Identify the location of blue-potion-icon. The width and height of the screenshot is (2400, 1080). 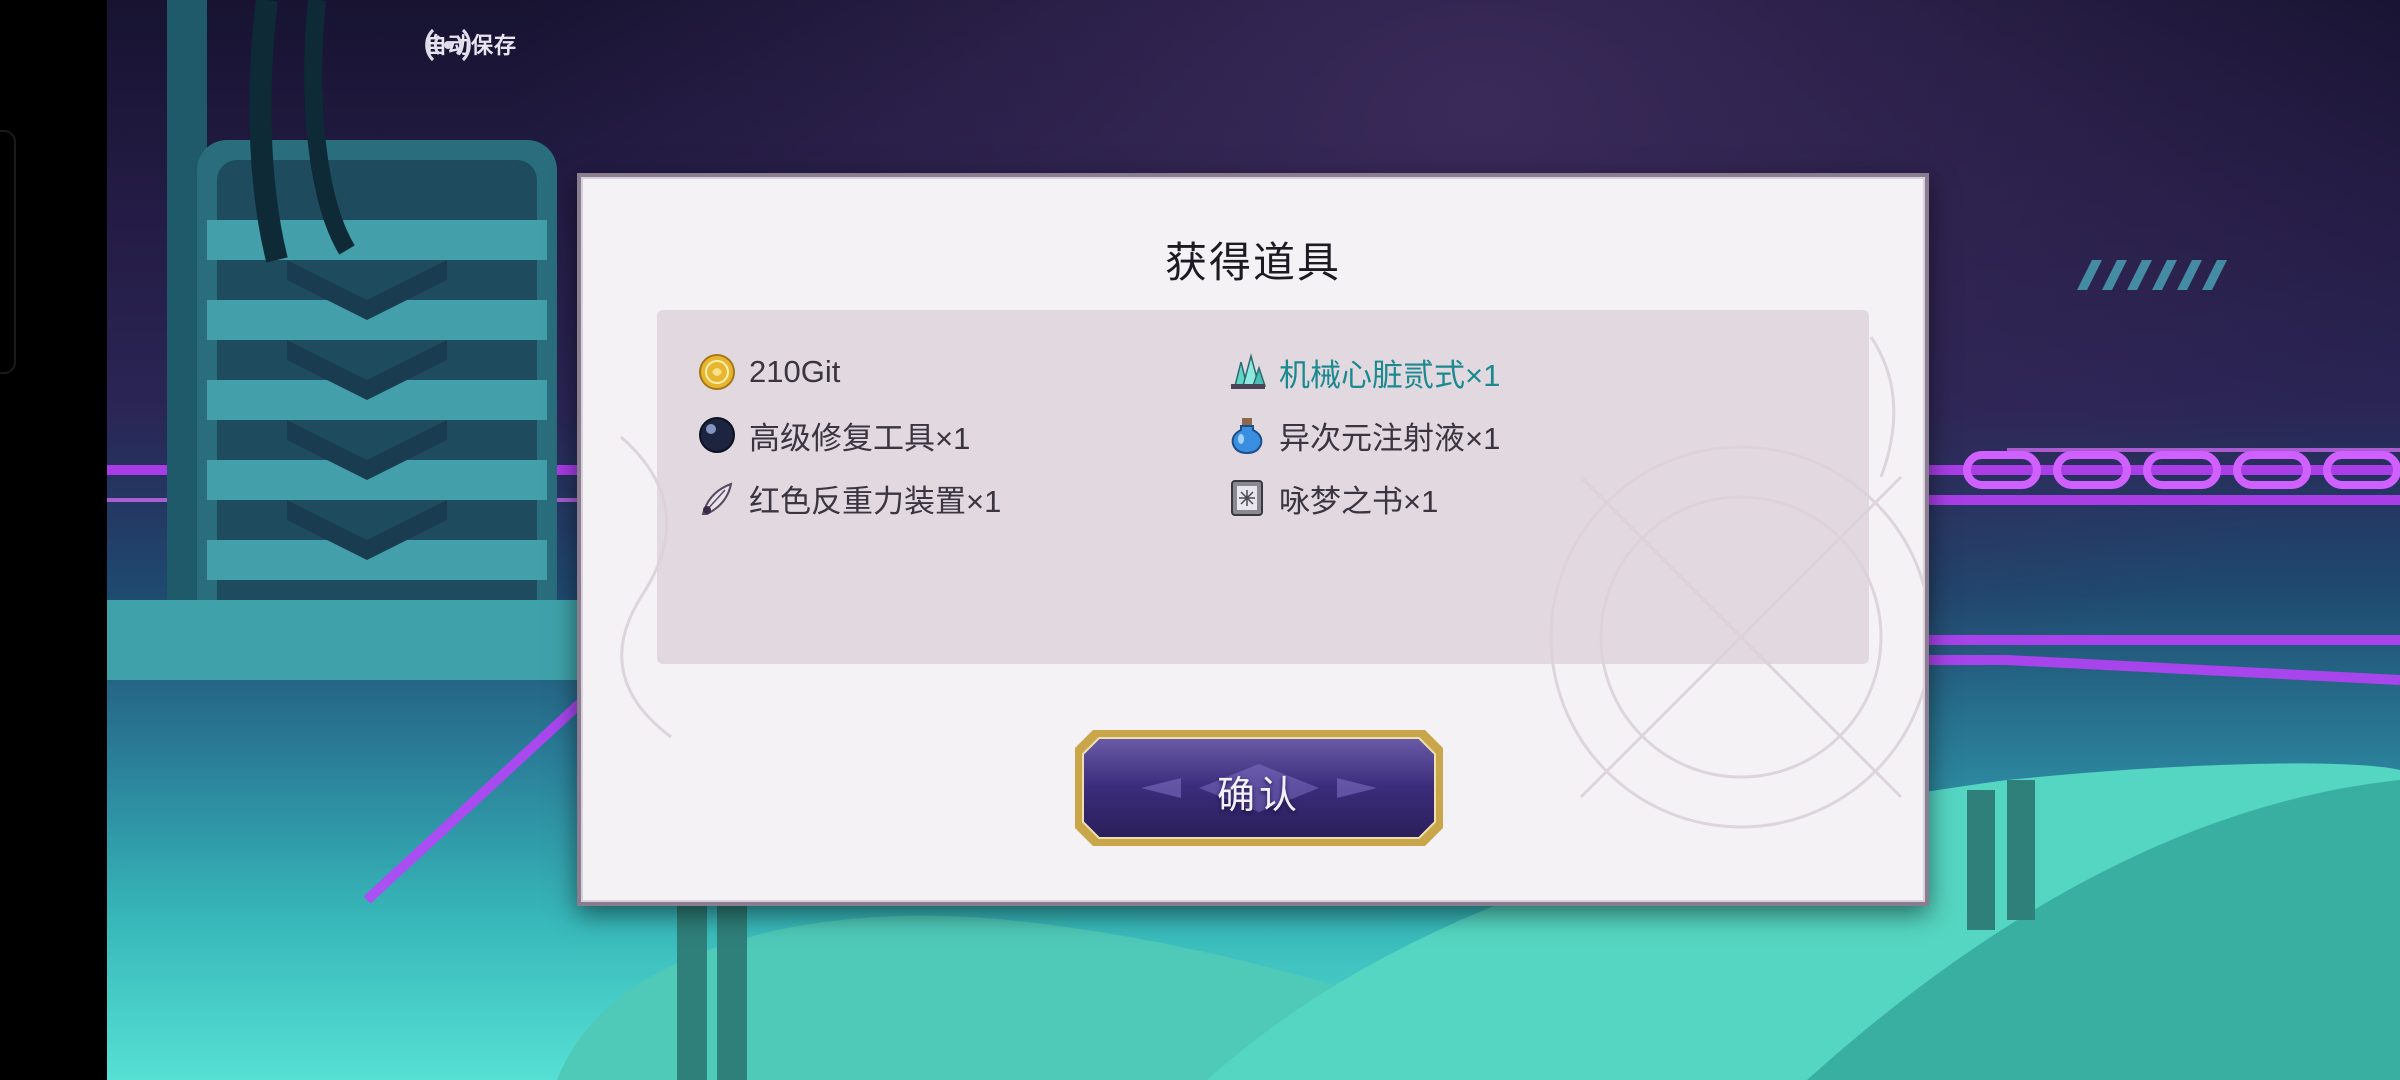
(1247, 436).